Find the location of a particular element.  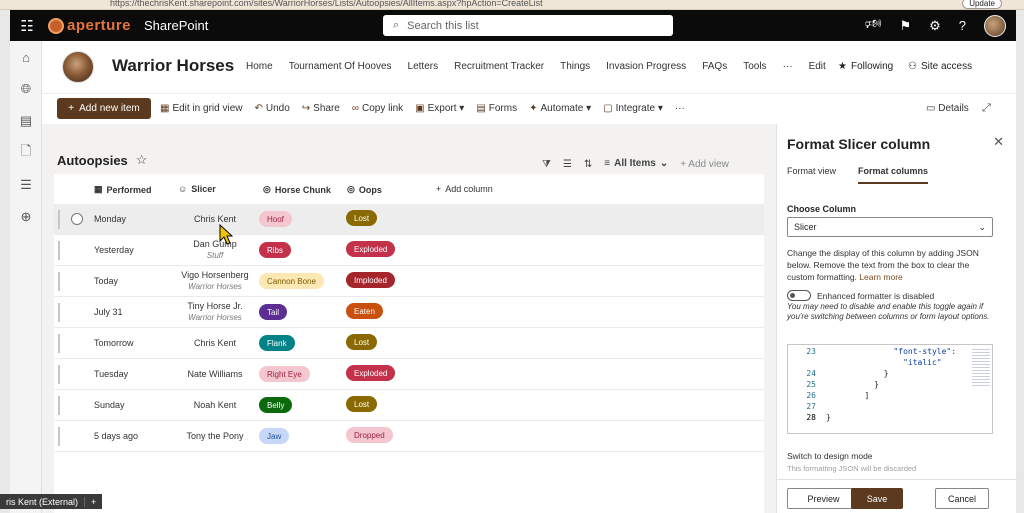

save-button: Save is located at coordinates (877, 498).